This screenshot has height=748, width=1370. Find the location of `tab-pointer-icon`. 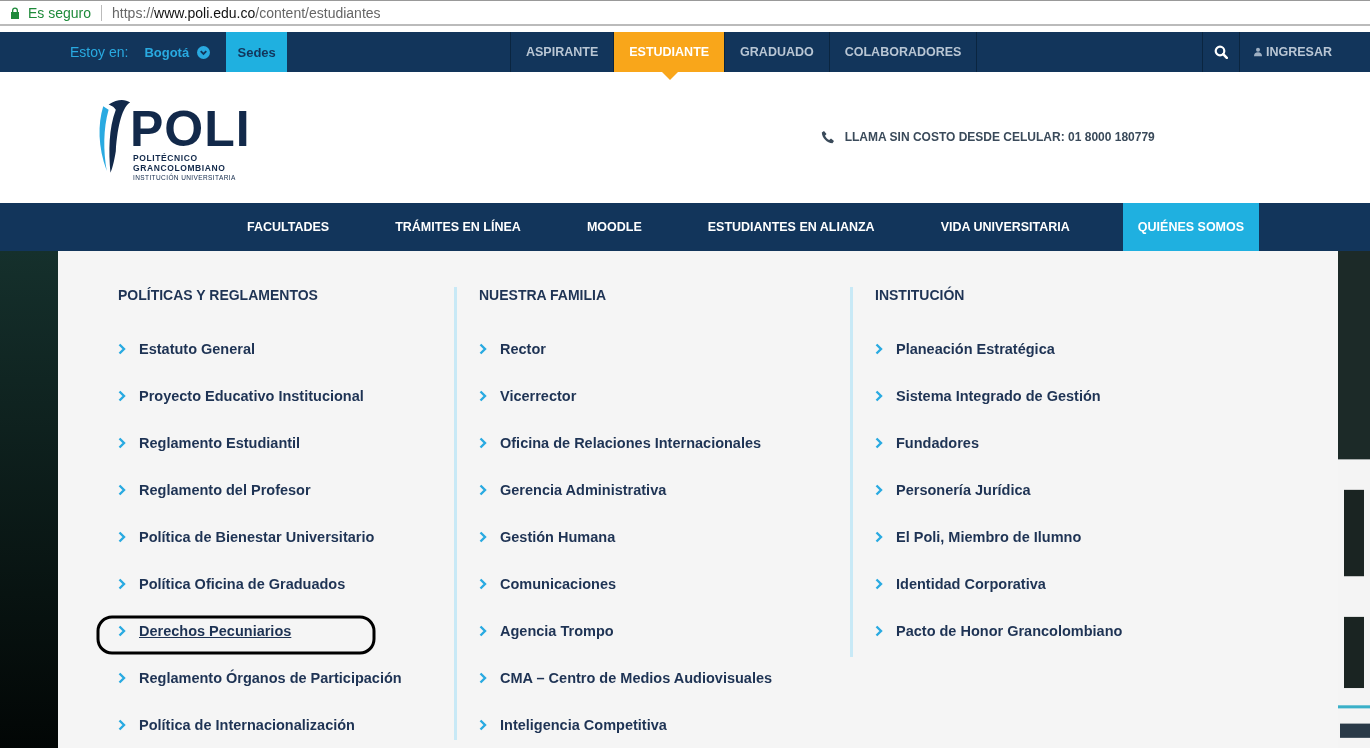

tab-pointer-icon is located at coordinates (669, 75).